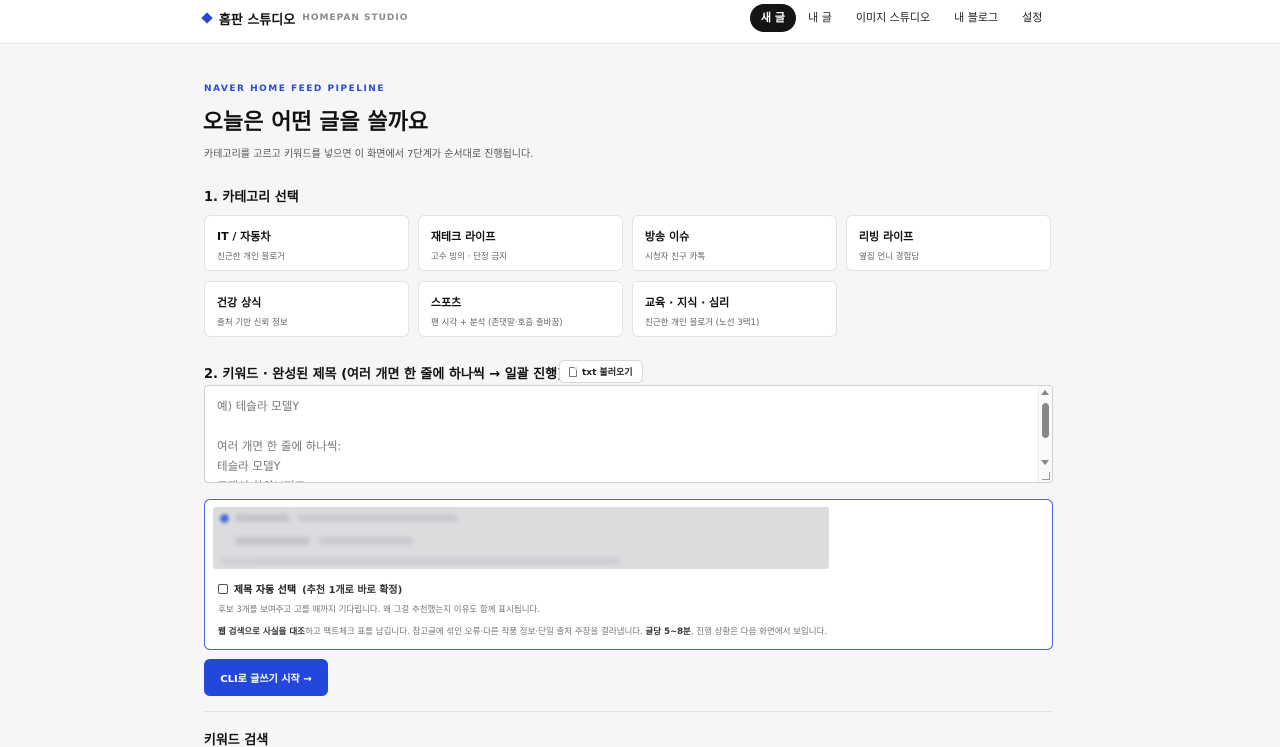  What do you see at coordinates (1032, 18) in the screenshot?
I see `nav-settings: 설정` at bounding box center [1032, 18].